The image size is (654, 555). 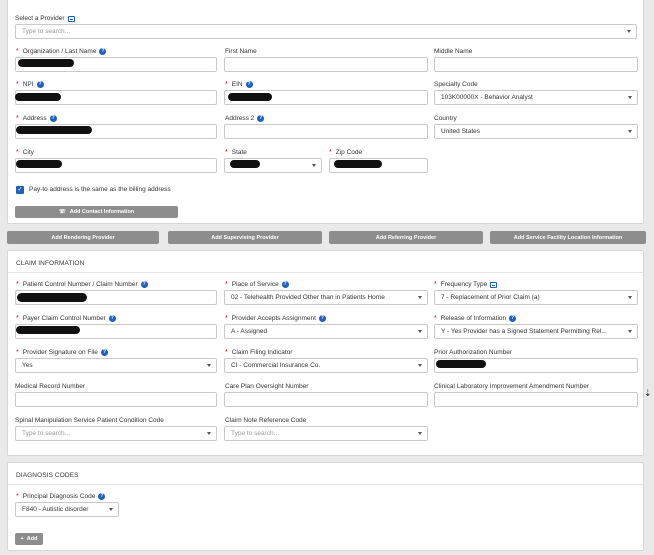 I want to click on specialty-label: Specialty Code, so click(x=456, y=84).